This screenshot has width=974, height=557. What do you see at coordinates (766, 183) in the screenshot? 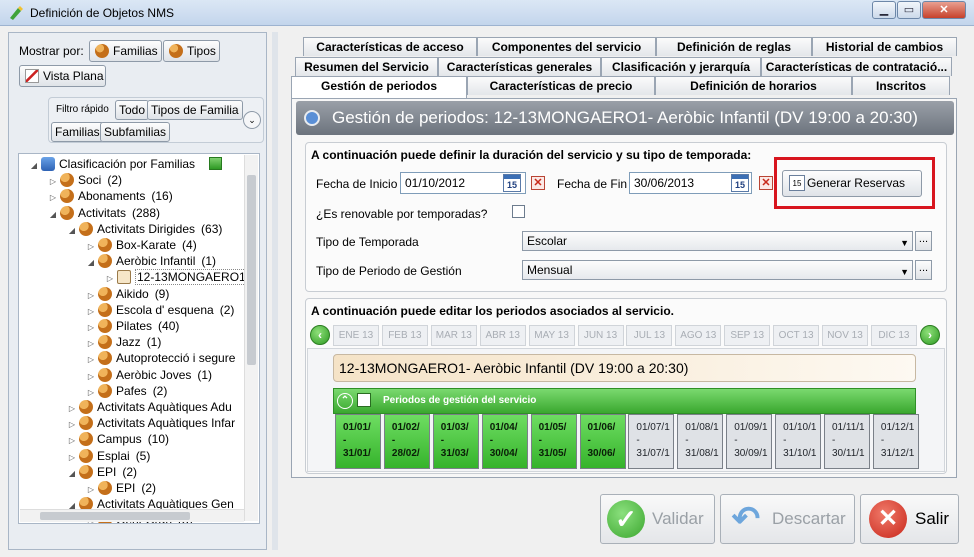
I see `clear-fecha-fin-icon: ✕` at bounding box center [766, 183].